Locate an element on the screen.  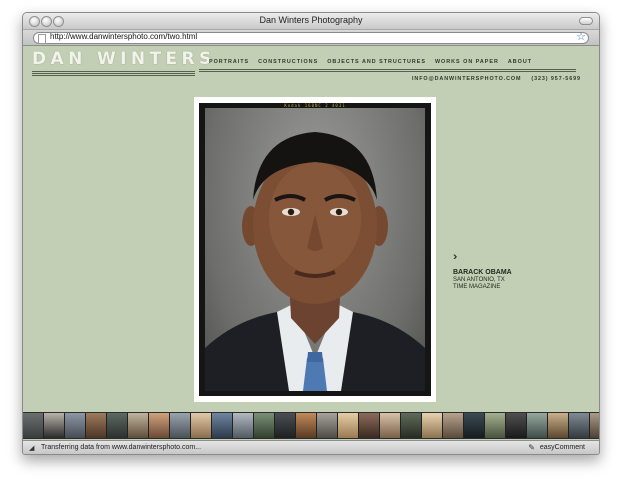
title-bar: Dan Winters Photography is located at coordinates (311, 21).